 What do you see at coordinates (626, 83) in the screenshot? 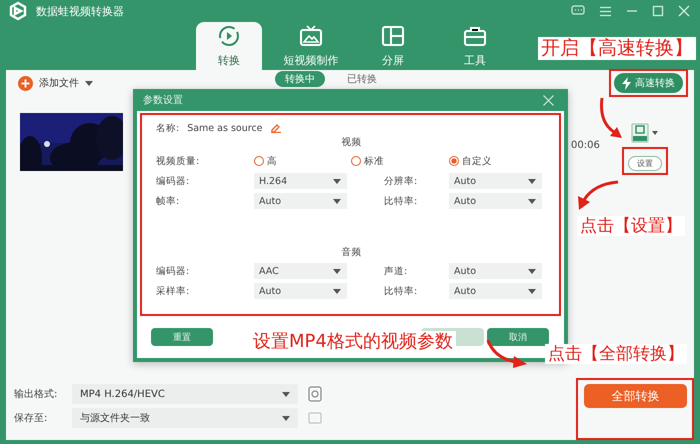
I see `lightning-icon` at bounding box center [626, 83].